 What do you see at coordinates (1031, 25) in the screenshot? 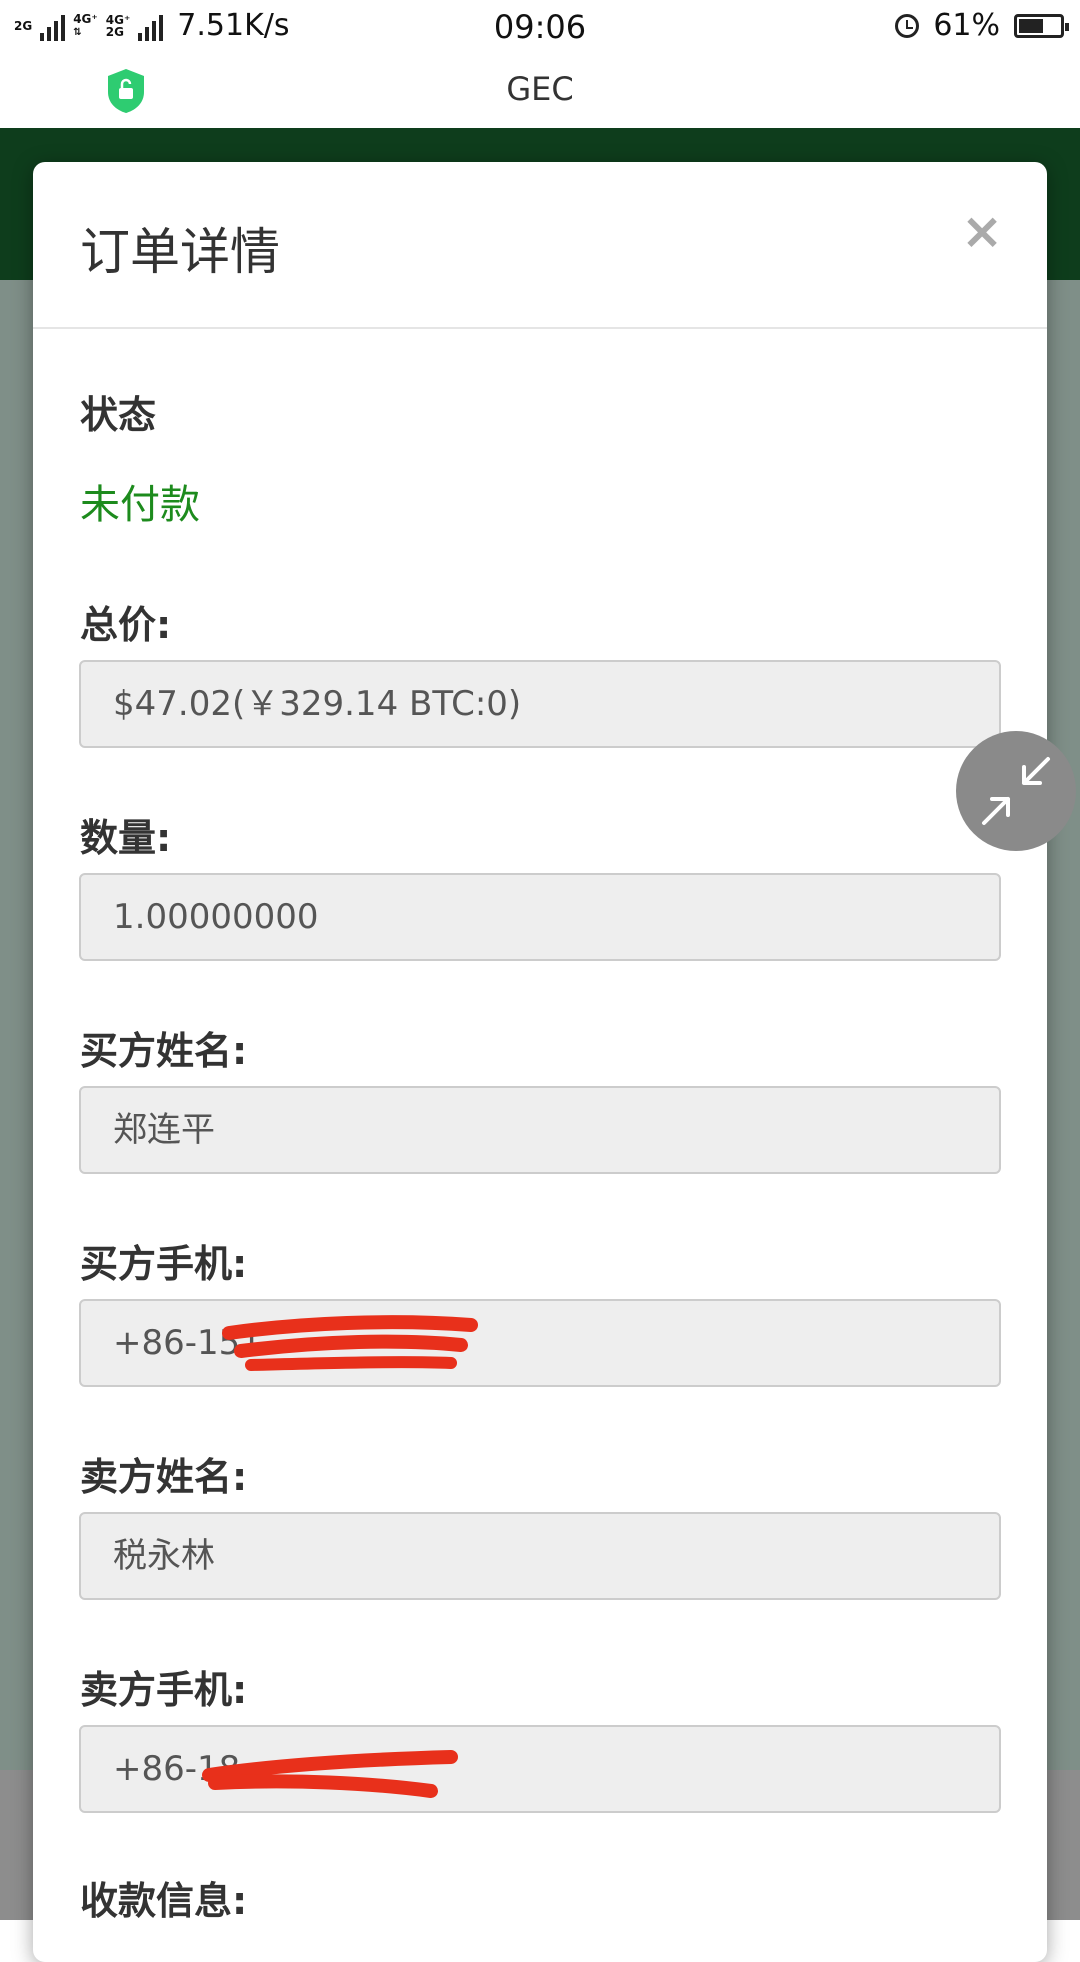
I see `battery-fill` at bounding box center [1031, 25].